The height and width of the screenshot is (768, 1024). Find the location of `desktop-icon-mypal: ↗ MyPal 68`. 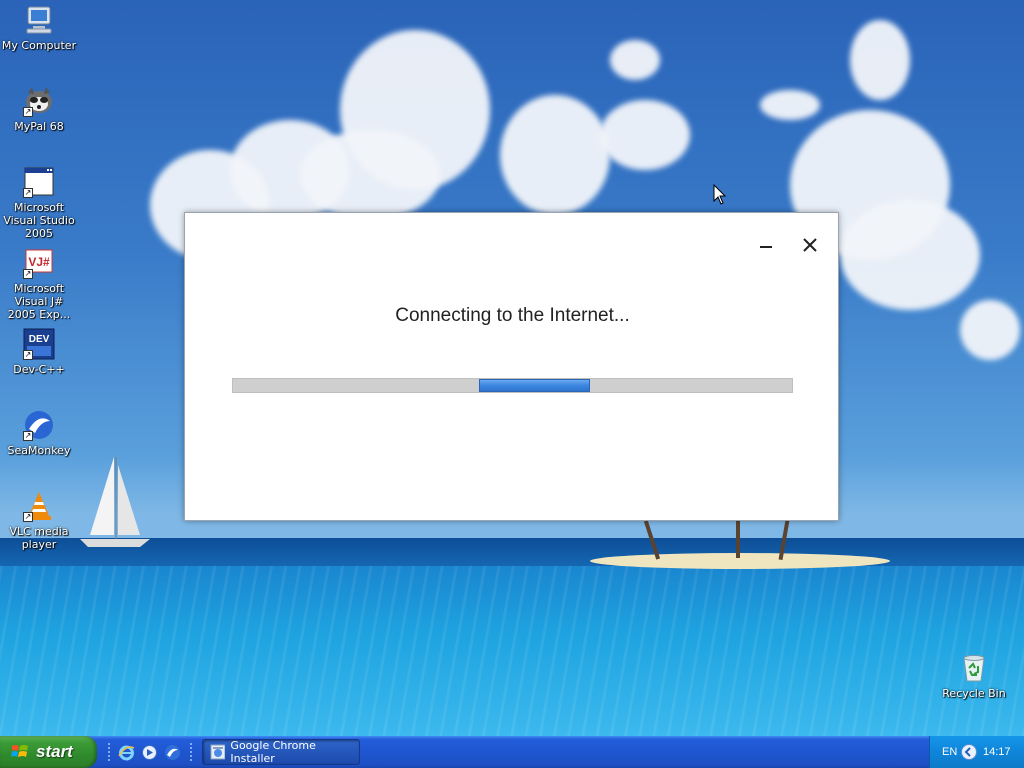

desktop-icon-mypal: ↗ MyPal 68 is located at coordinates (39, 109).